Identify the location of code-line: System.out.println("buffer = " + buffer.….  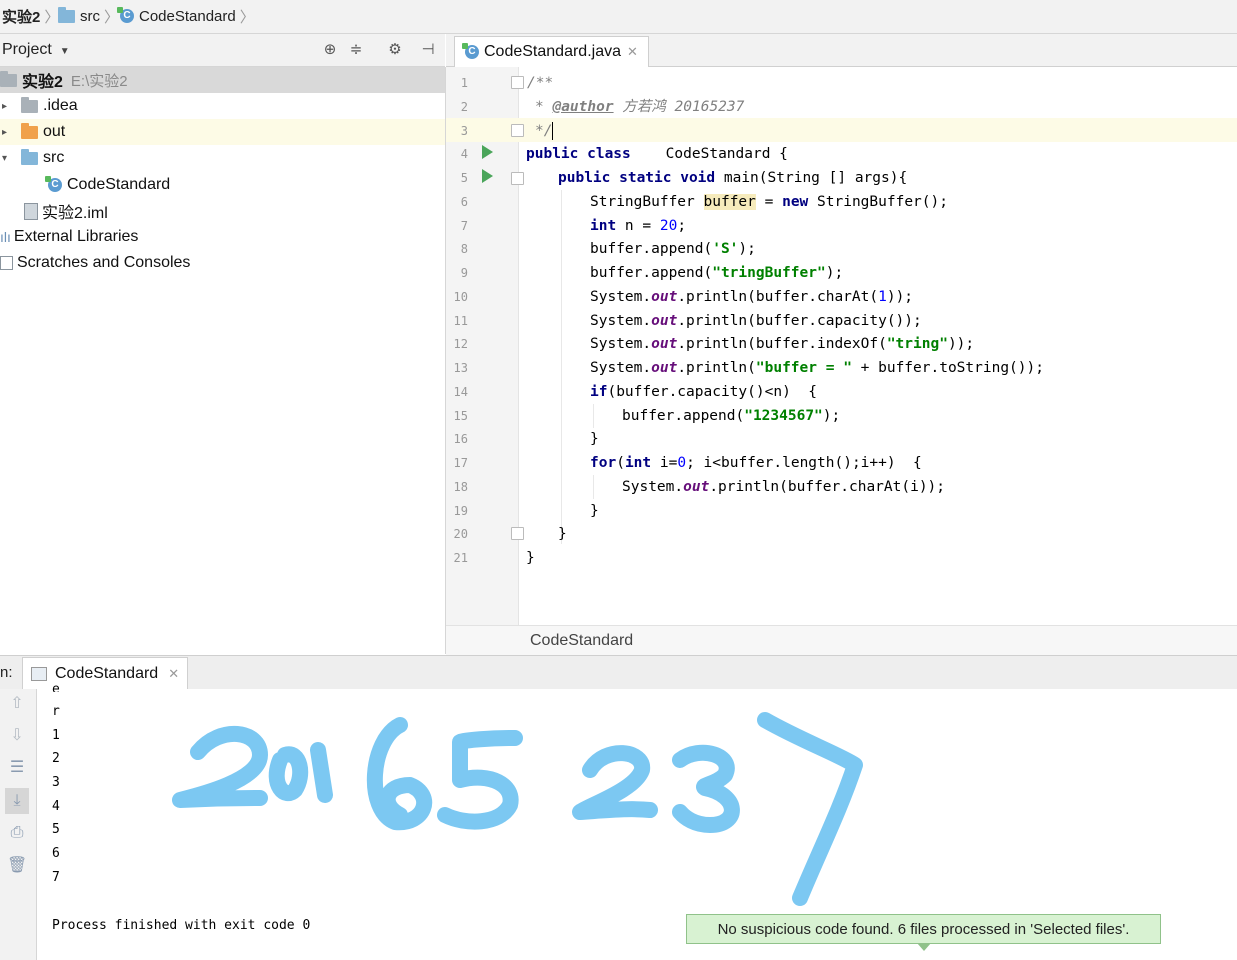
(817, 368).